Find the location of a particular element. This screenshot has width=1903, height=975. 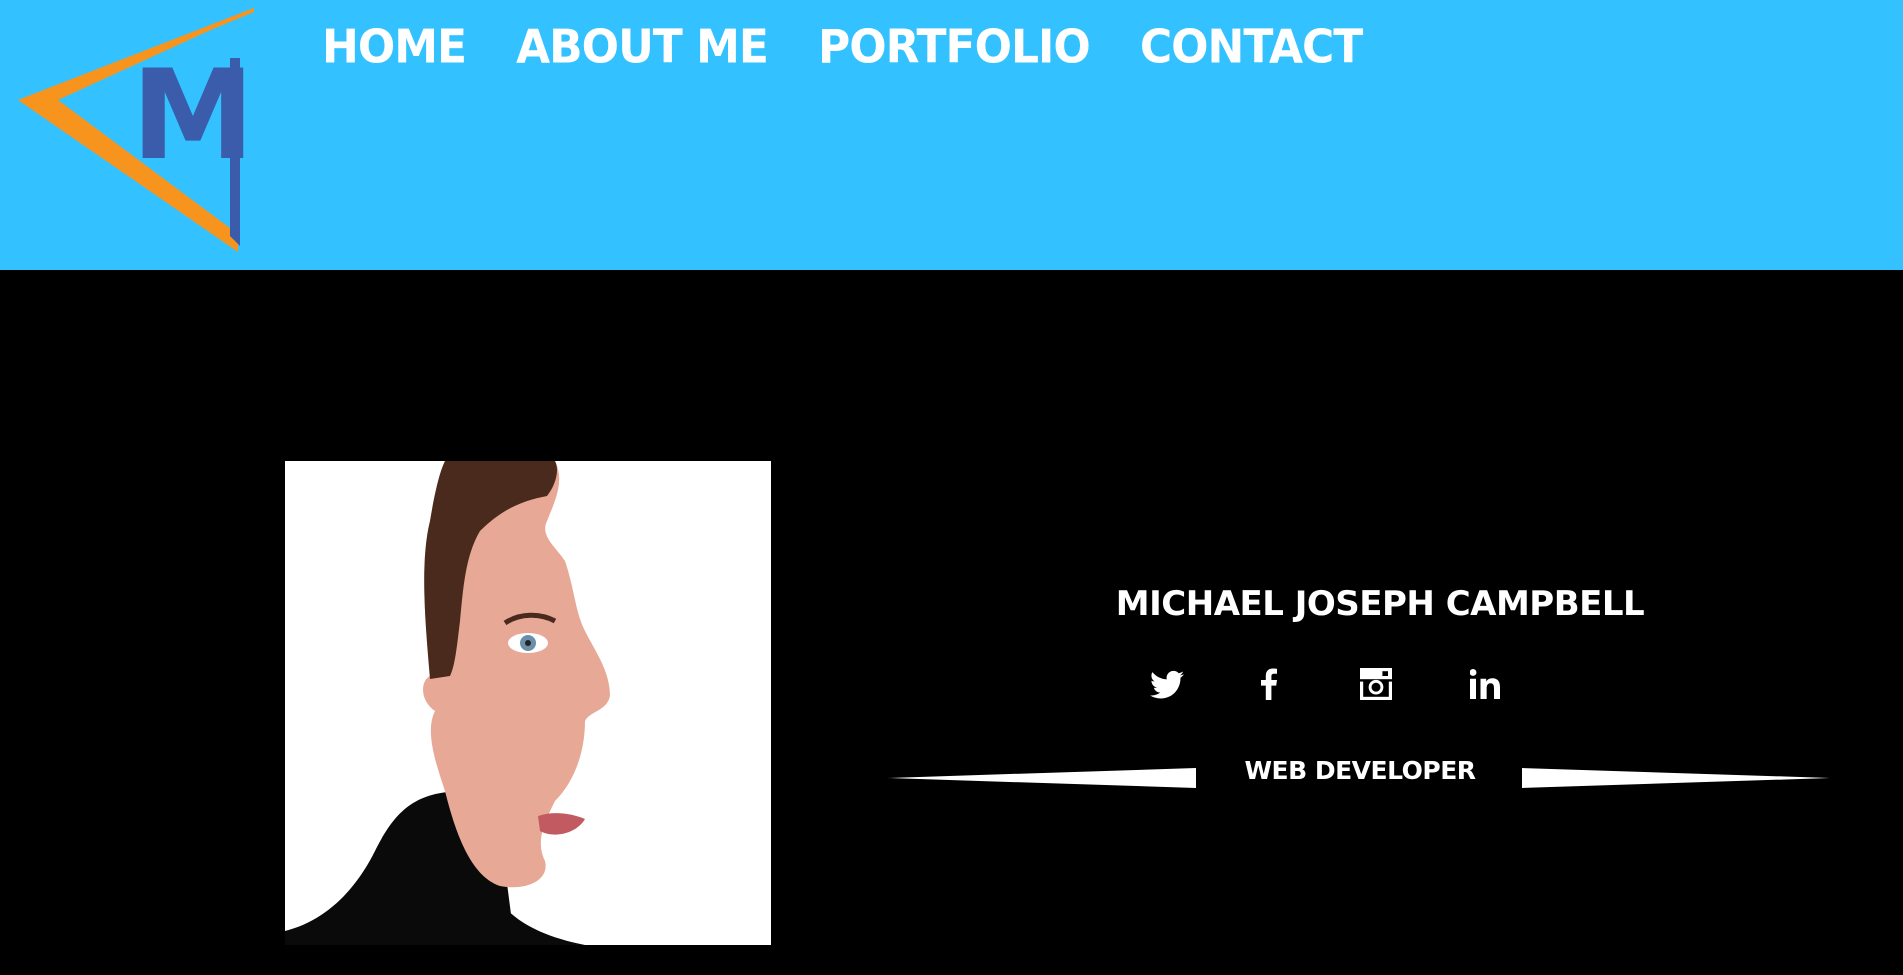

twitter-link is located at coordinates (1170, 685).